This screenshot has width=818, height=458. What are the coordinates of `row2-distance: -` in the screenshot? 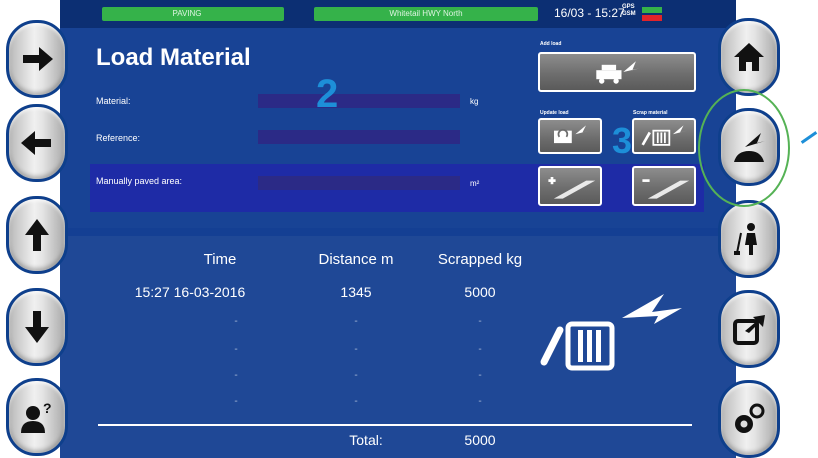 It's located at (356, 321).